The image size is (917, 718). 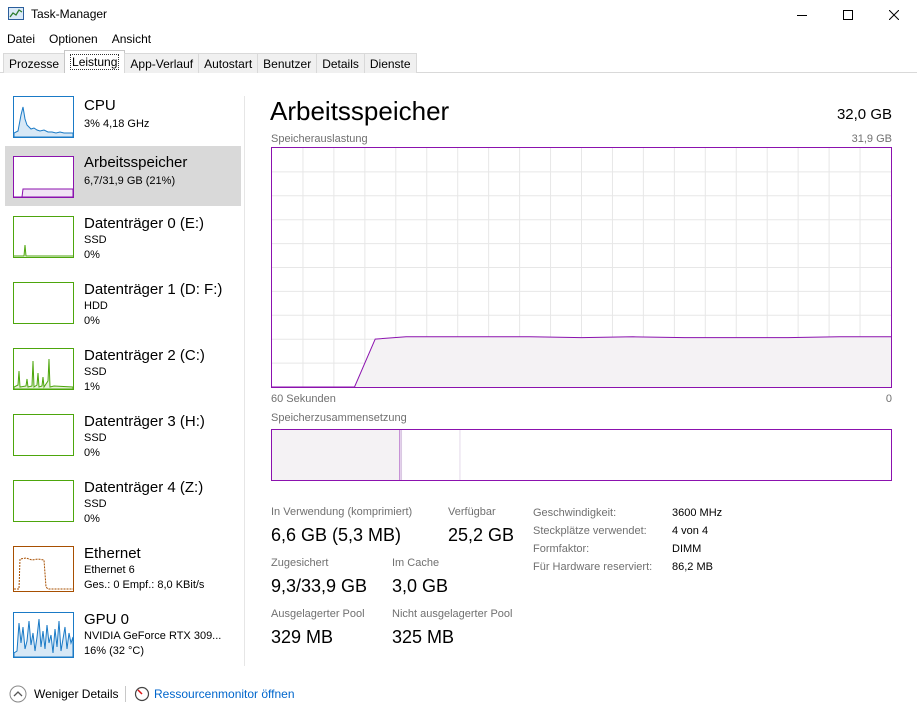 What do you see at coordinates (162, 63) in the screenshot?
I see `tab-app-history: App-Verlauf` at bounding box center [162, 63].